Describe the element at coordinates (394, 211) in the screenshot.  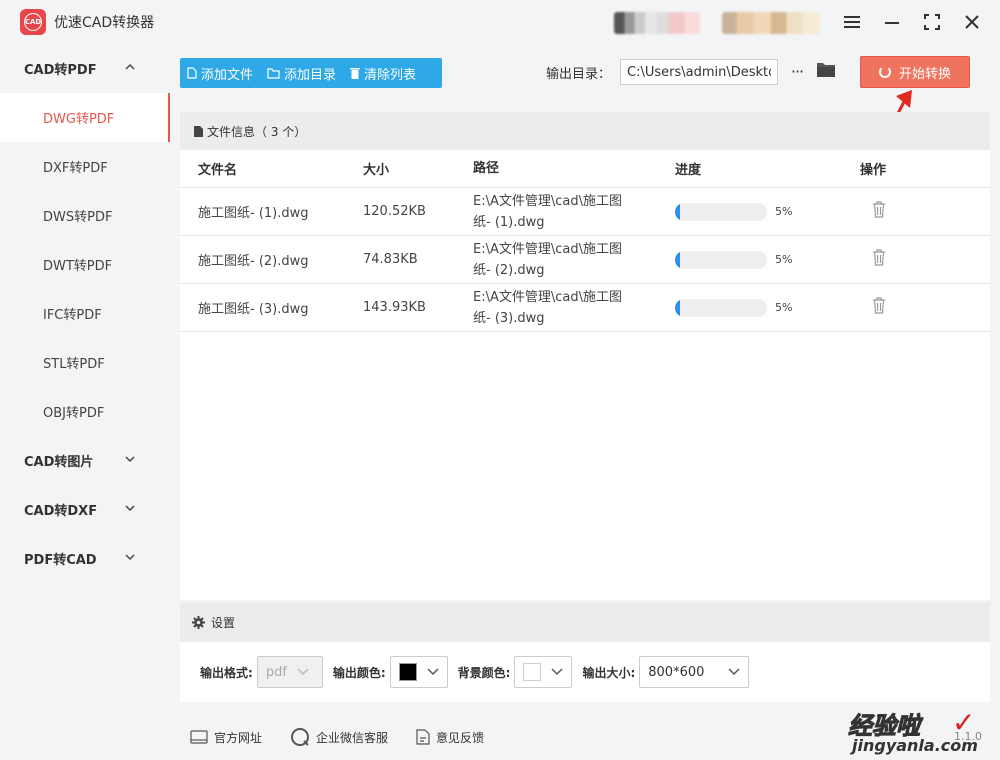
I see `file-size: 120.52KB` at that location.